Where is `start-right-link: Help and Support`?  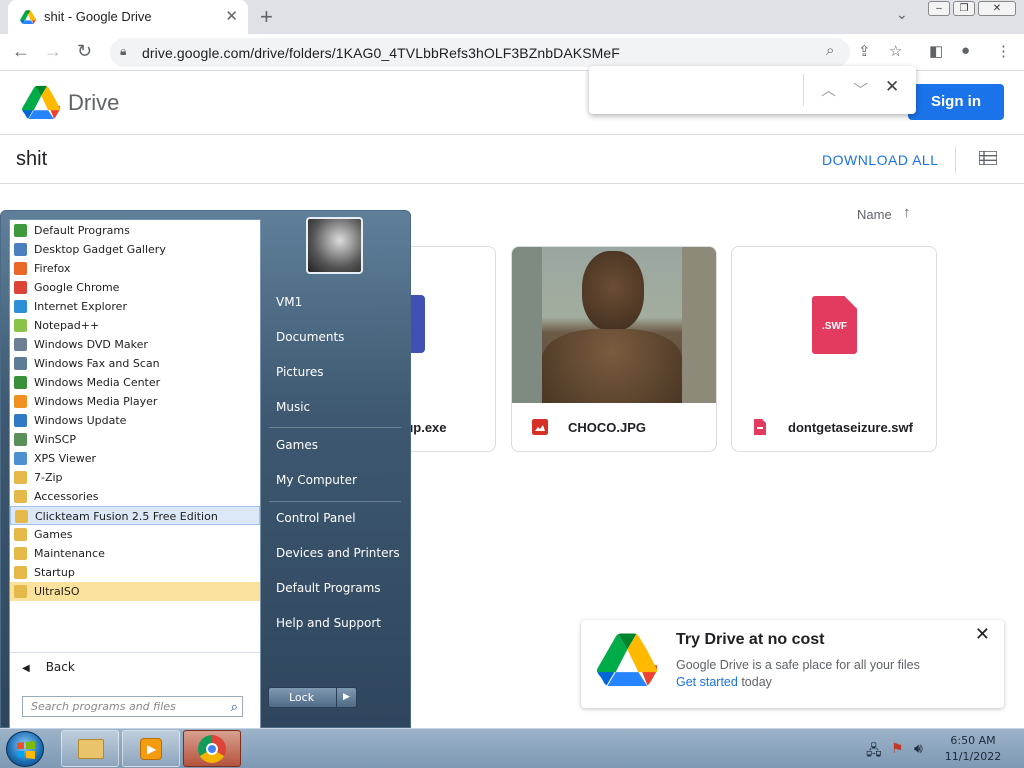 start-right-link: Help and Support is located at coordinates (328, 623).